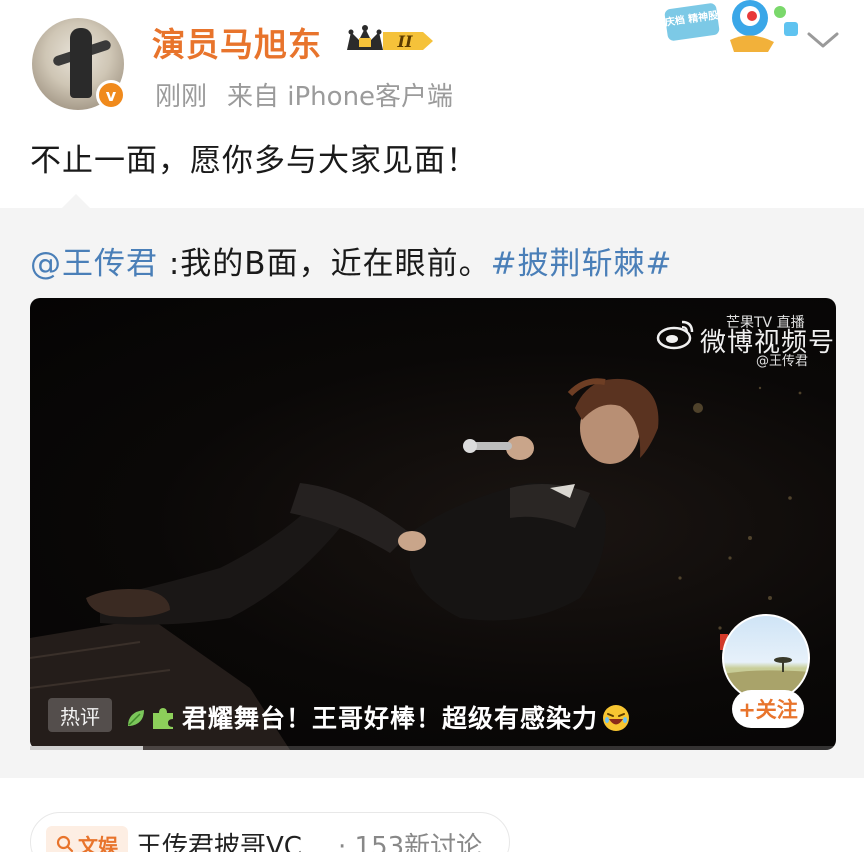 Image resolution: width=864 pixels, height=852 pixels. I want to click on level-text: II, so click(405, 41).